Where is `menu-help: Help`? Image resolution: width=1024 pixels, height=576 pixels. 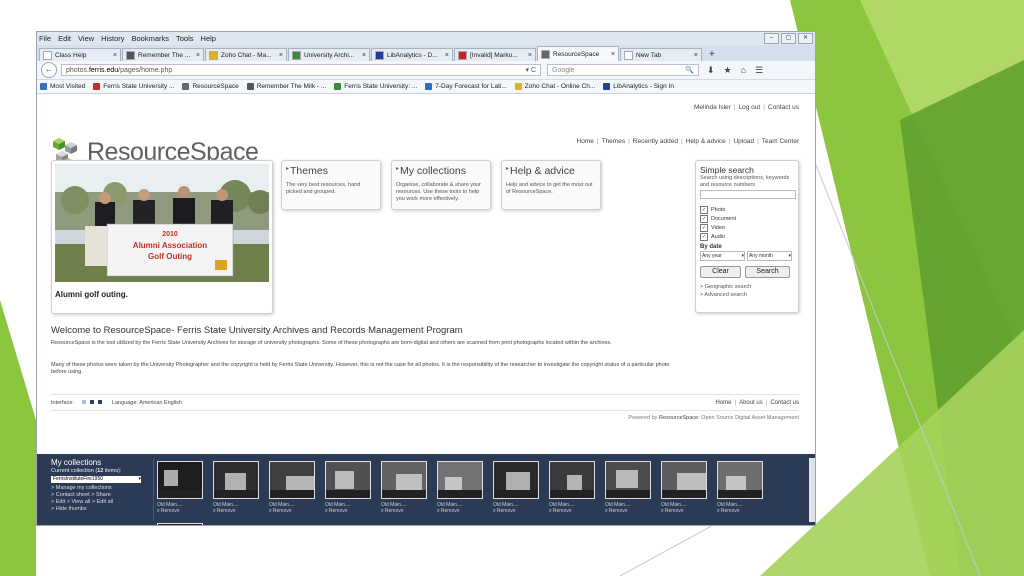
menu-help: Help is located at coordinates (208, 38).